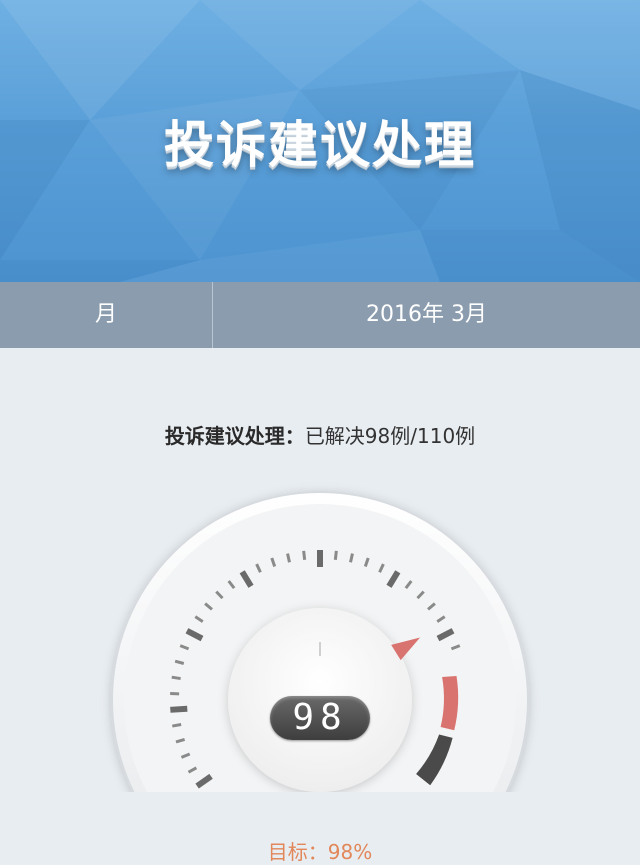 Image resolution: width=640 pixels, height=865 pixels. I want to click on period-bar: 月 2016年 3月, so click(320, 315).